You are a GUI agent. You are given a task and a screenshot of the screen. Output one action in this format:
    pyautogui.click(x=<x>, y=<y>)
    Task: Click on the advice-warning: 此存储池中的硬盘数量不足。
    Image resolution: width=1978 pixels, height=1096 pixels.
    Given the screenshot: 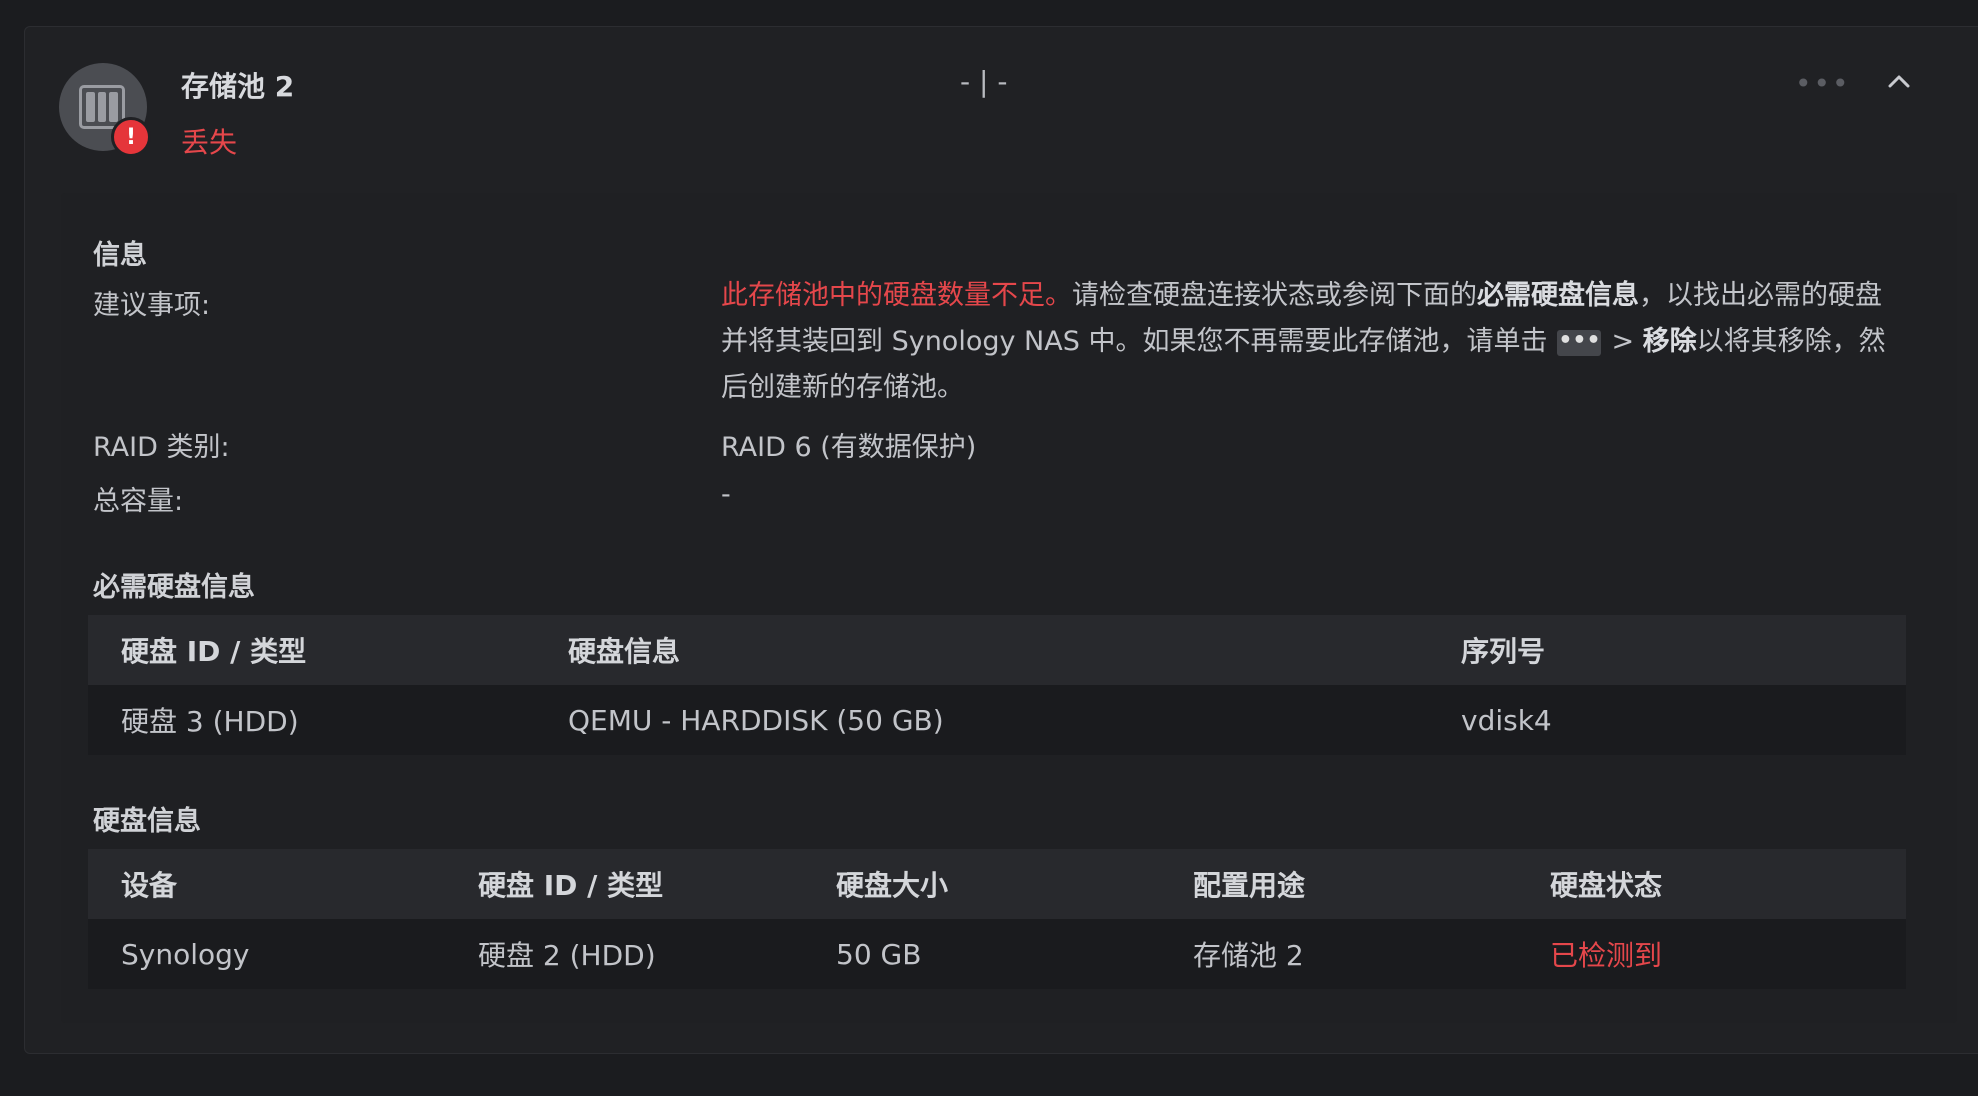 What is the action you would take?
    pyautogui.click(x=896, y=295)
    